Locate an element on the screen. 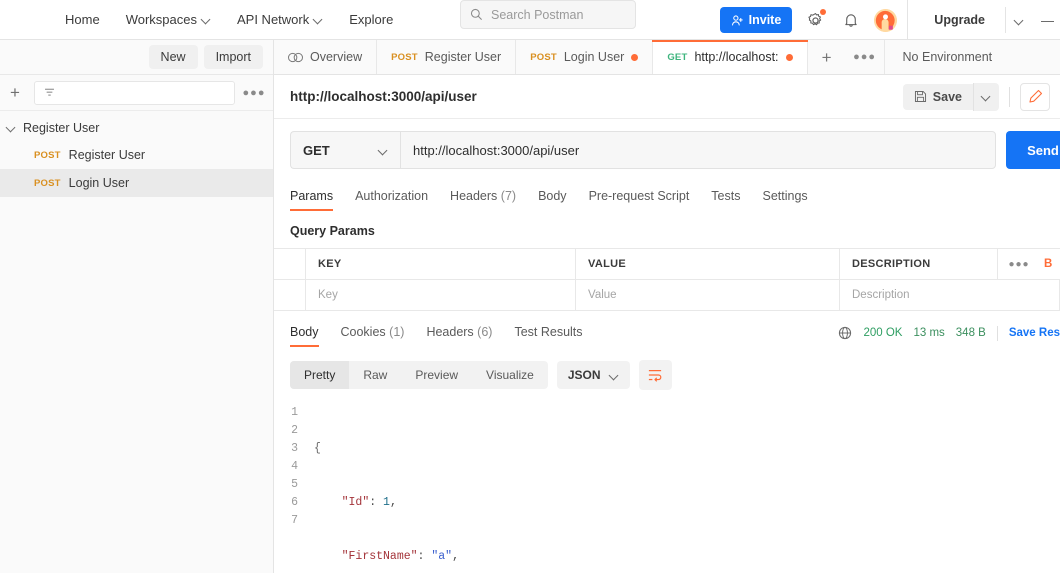  format-select: JSON is located at coordinates (593, 375).